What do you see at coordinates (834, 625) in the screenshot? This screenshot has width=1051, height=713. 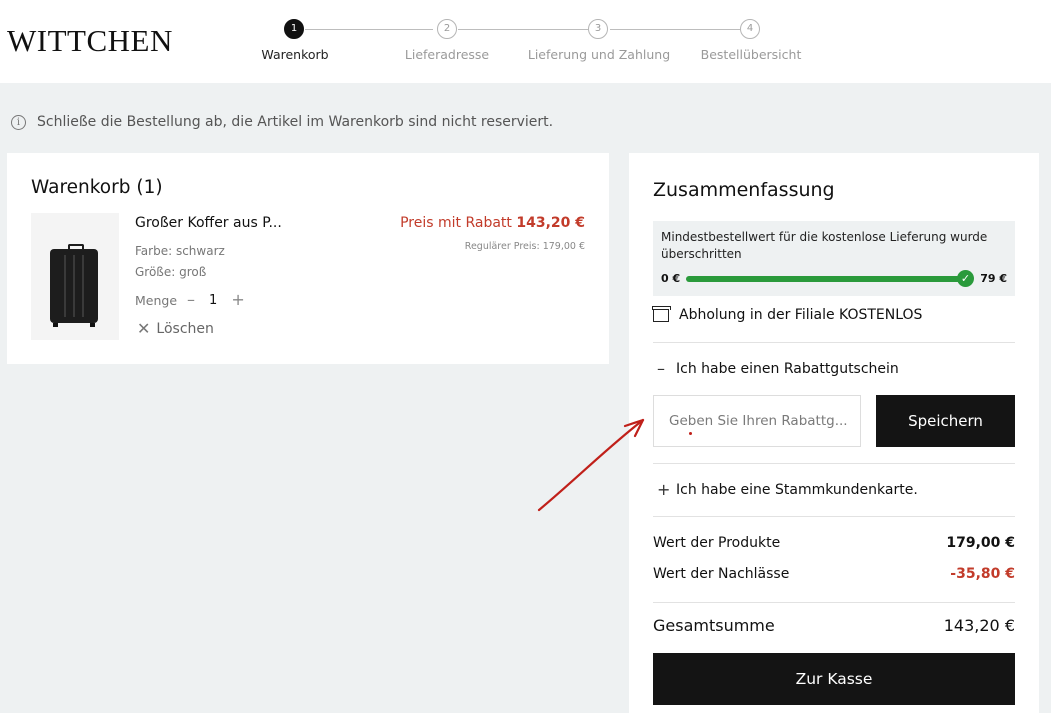 I see `total-row: Gesamtsumme 143,20 €` at bounding box center [834, 625].